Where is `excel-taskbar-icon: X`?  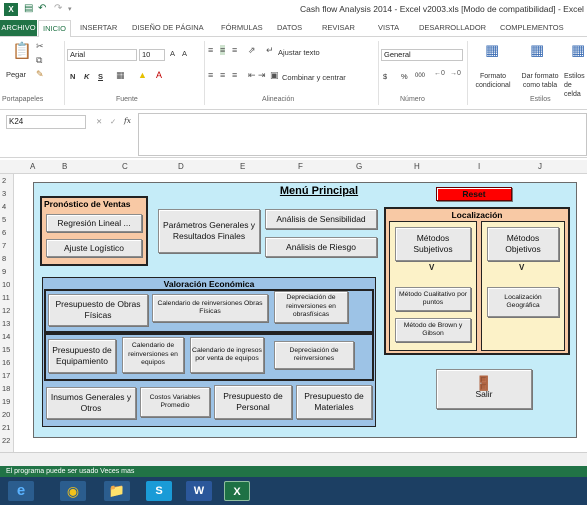 excel-taskbar-icon: X is located at coordinates (237, 491).